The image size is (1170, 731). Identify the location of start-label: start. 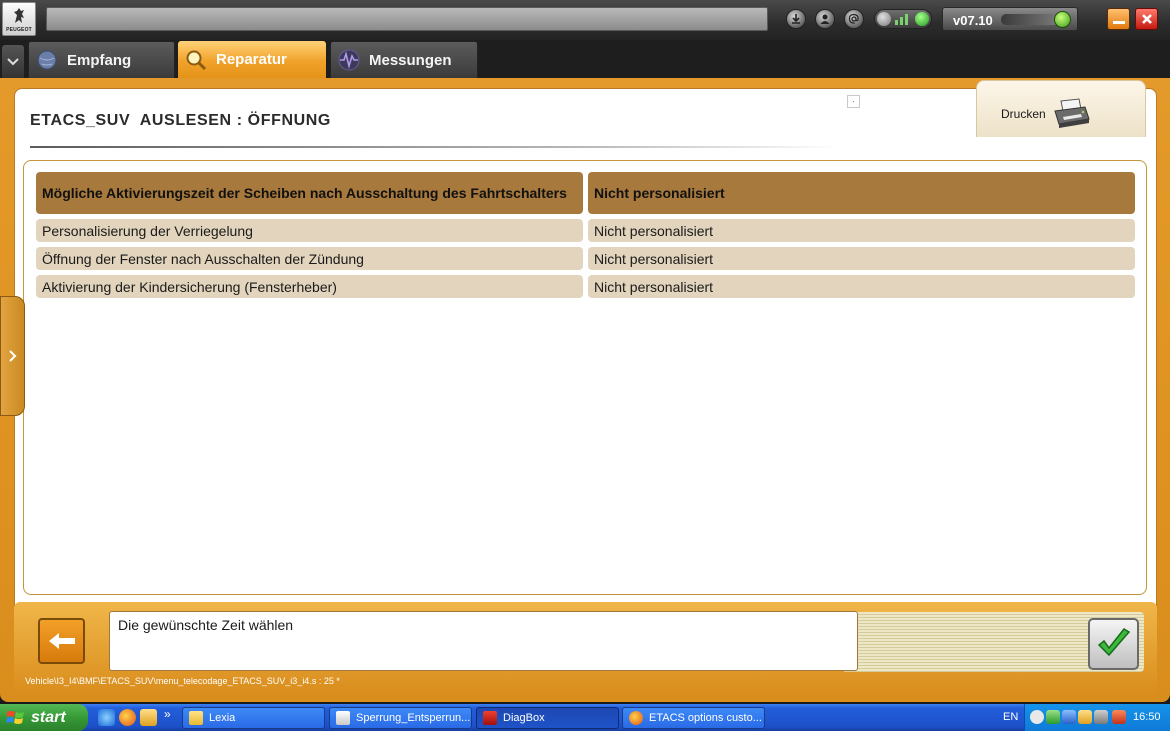
(48, 717).